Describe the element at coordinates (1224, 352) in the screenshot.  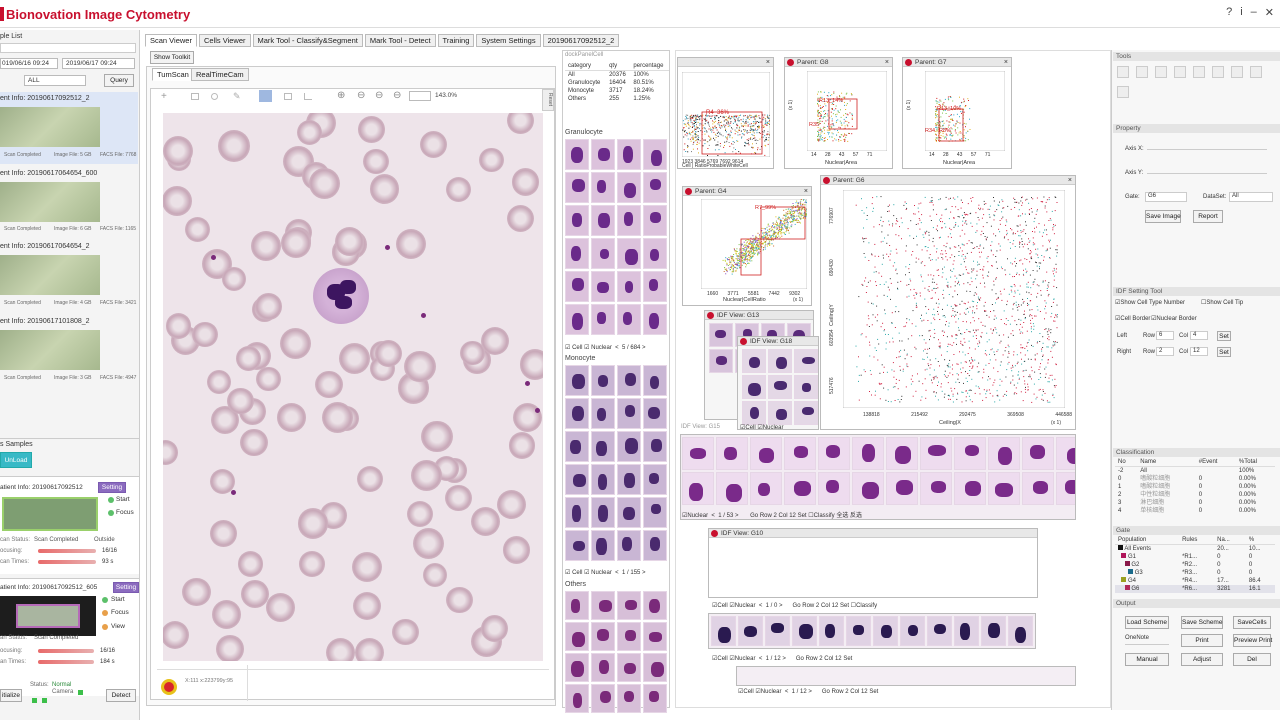
I see `right-set-button: Set` at that location.